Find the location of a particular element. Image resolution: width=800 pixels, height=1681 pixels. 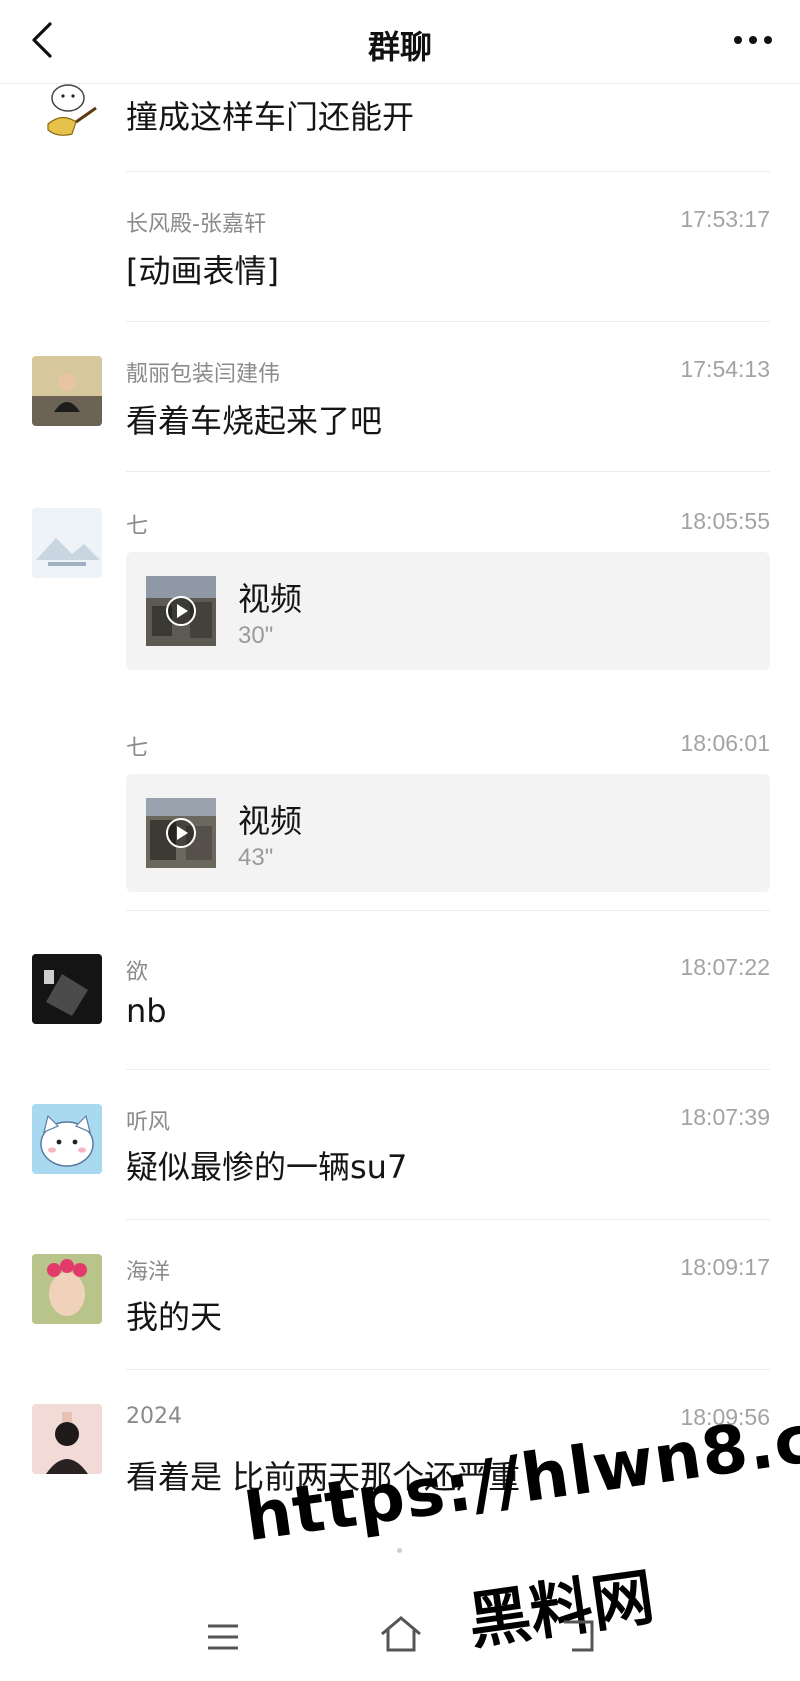

video-card: 视频 43" is located at coordinates (448, 833).